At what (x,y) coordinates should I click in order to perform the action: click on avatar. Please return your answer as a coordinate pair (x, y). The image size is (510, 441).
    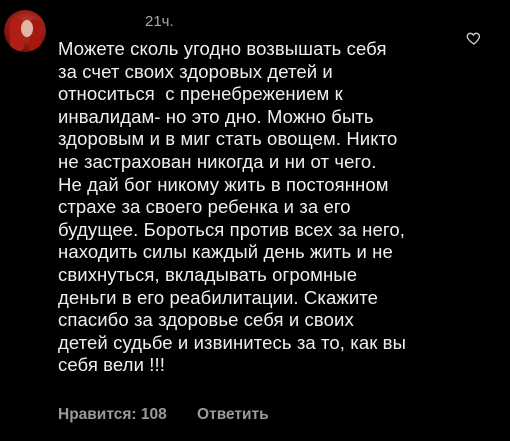
    Looking at the image, I should click on (25, 31).